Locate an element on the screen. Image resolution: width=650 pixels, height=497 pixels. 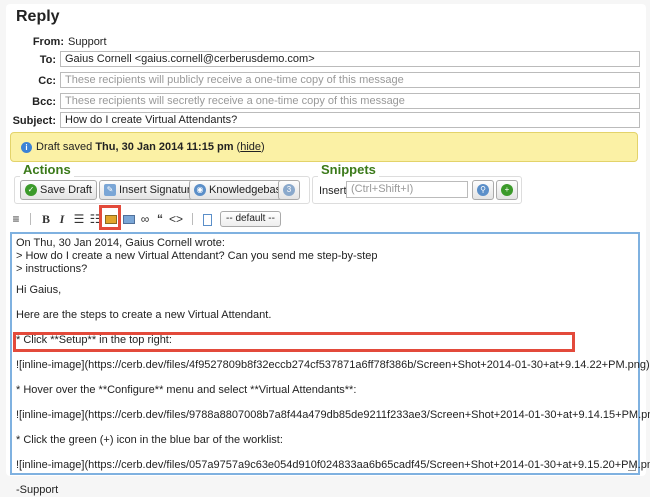
italic-button: I is located at coordinates (62, 219).